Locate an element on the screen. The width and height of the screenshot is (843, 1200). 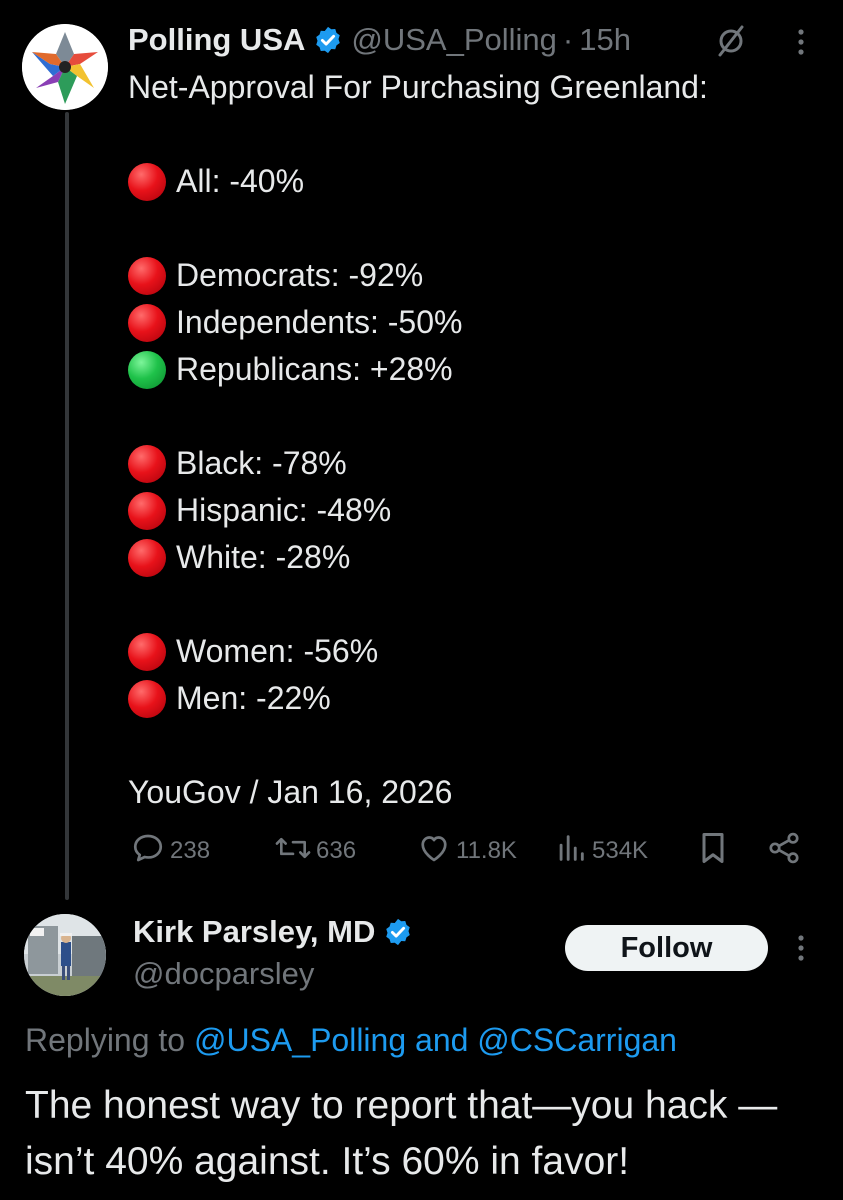
result-line: Women: -56% is located at coordinates (418, 651).